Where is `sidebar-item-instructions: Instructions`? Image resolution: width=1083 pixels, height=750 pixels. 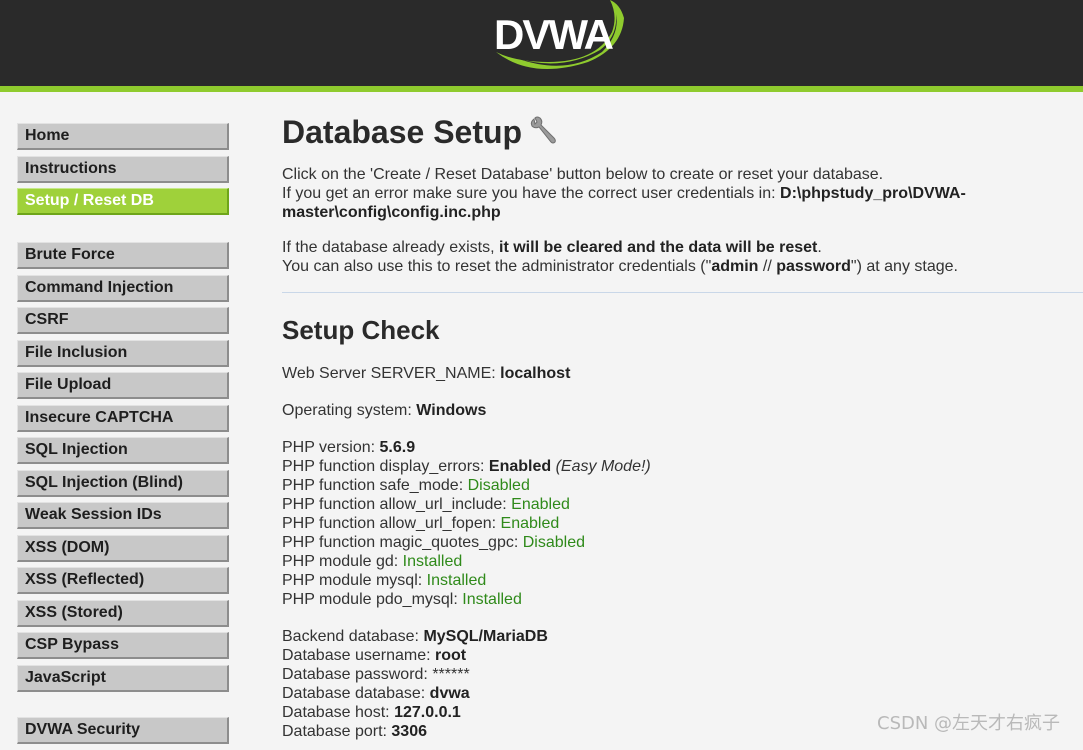 sidebar-item-instructions: Instructions is located at coordinates (123, 169).